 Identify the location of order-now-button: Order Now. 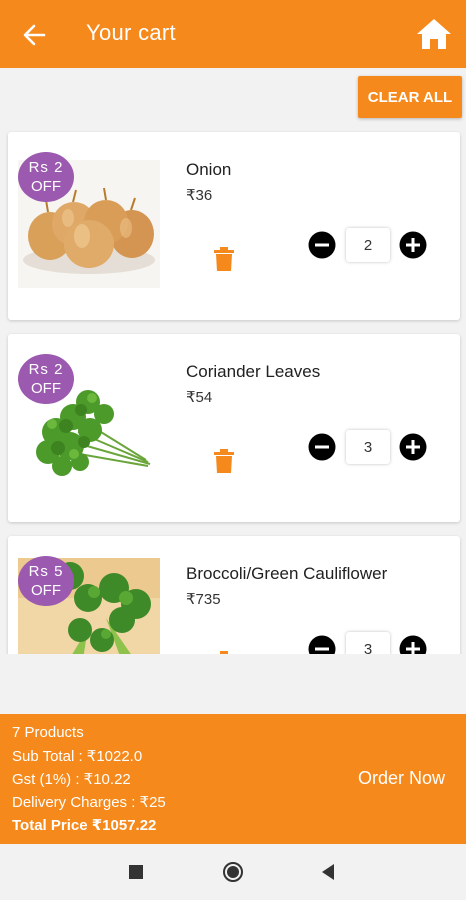
(401, 778).